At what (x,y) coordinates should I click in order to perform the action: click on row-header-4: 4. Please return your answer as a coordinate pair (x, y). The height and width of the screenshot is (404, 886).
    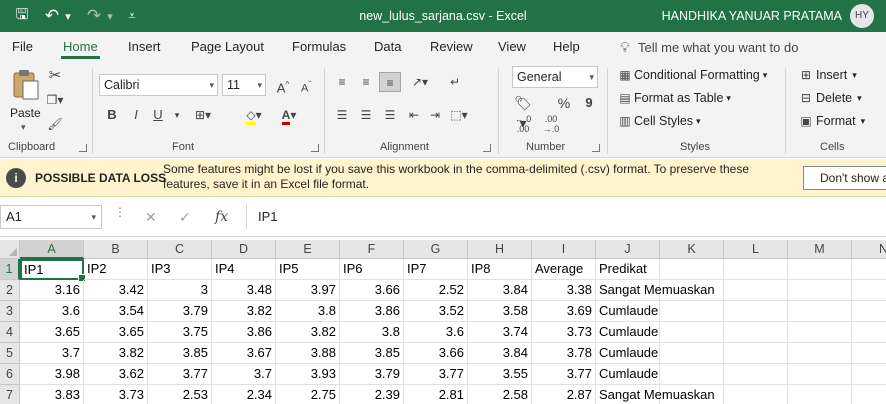
    Looking at the image, I should click on (10, 332).